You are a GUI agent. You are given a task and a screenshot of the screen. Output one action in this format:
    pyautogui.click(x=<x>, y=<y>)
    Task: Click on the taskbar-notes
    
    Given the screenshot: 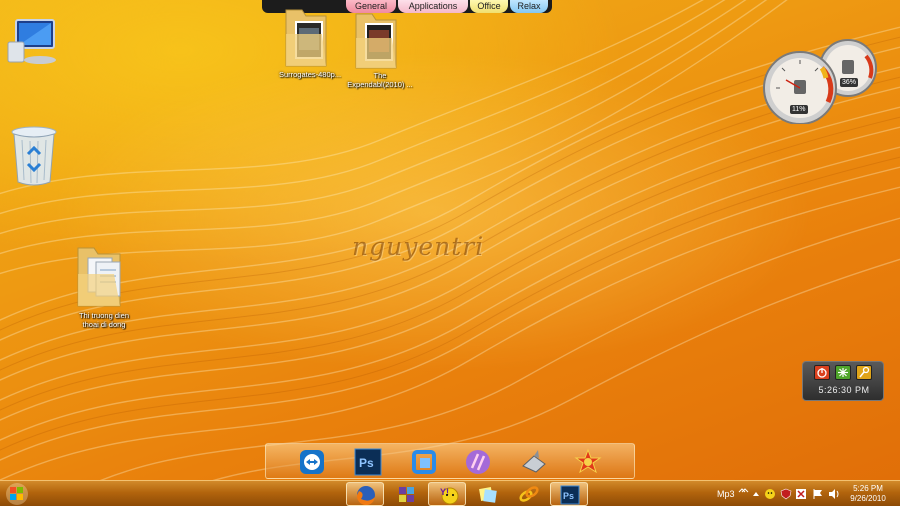 What is the action you would take?
    pyautogui.click(x=487, y=494)
    